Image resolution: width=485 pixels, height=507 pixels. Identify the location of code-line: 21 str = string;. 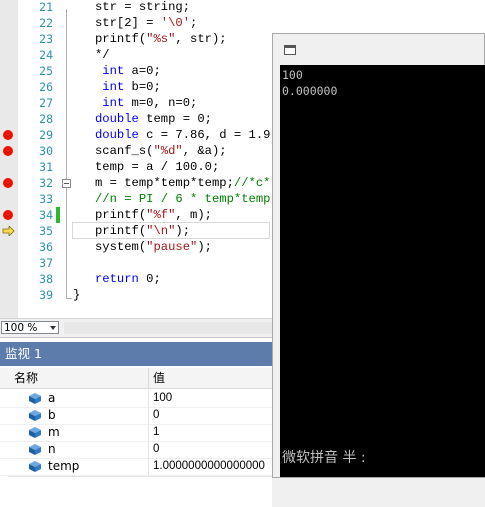
(242, 7).